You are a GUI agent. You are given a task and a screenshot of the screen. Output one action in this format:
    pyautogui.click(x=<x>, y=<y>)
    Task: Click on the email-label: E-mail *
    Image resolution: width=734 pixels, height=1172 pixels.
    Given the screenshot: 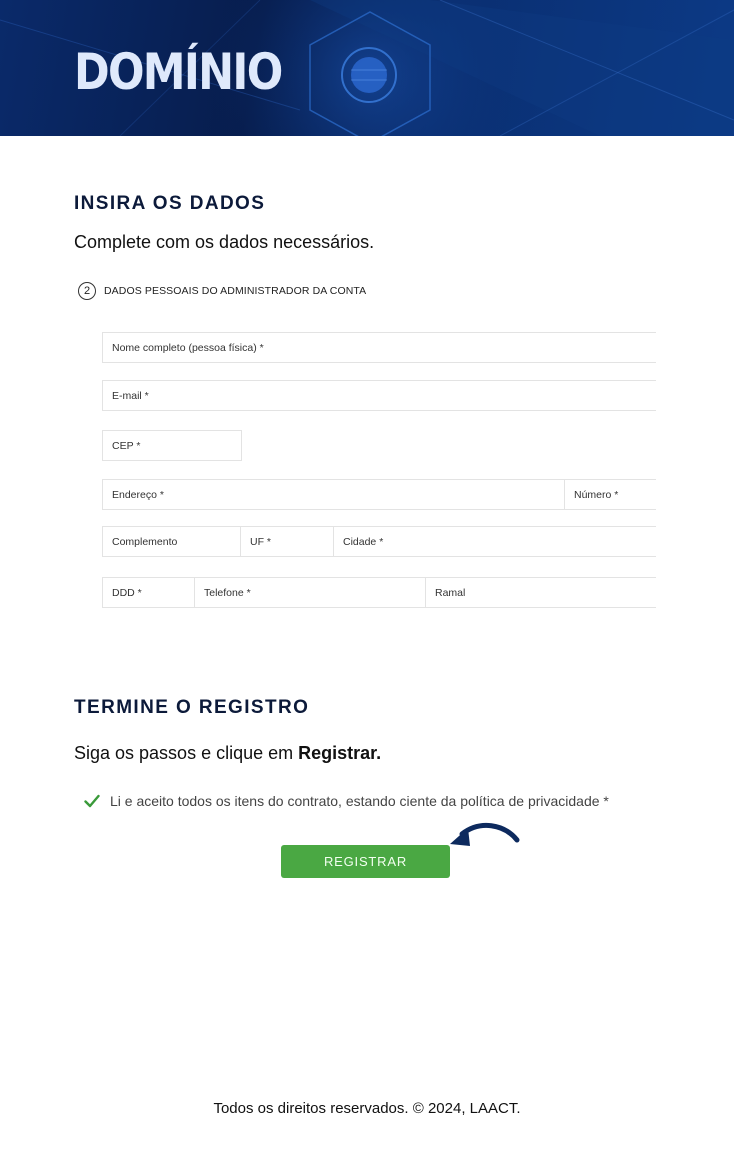 What is the action you would take?
    pyautogui.click(x=130, y=395)
    